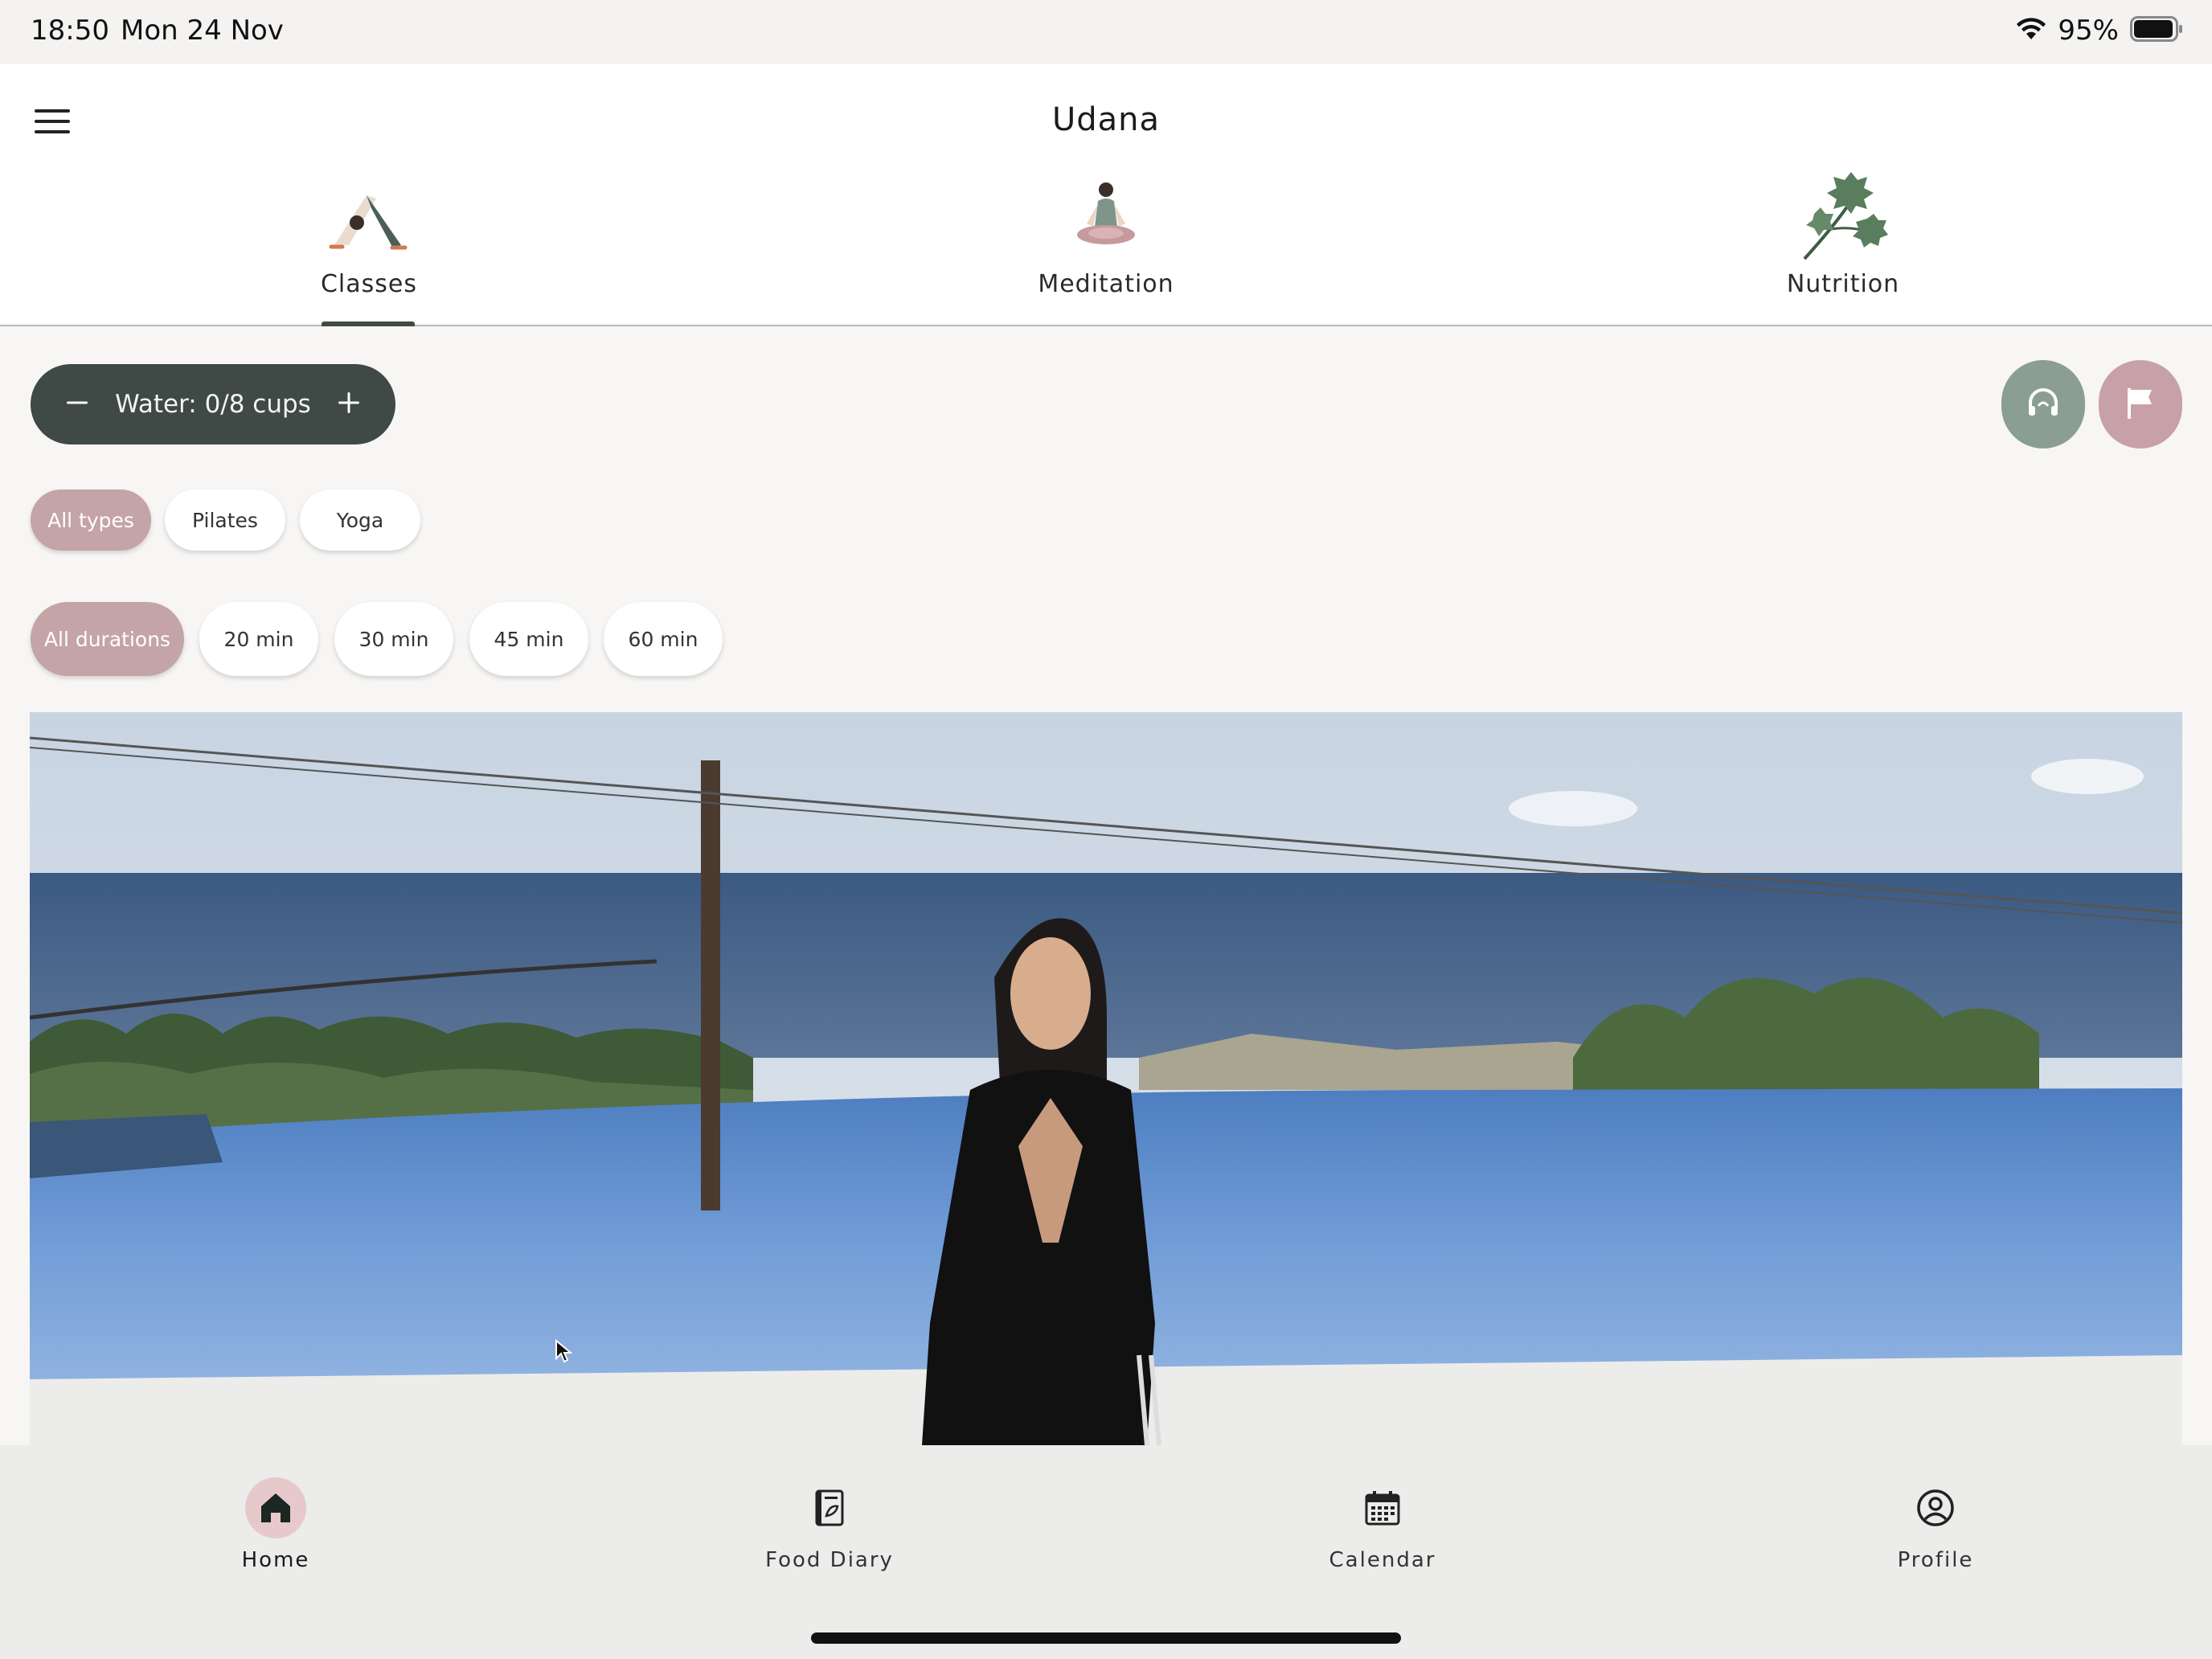 The width and height of the screenshot is (2212, 1659). I want to click on water-tracker: Water: 0/8 cups, so click(213, 404).